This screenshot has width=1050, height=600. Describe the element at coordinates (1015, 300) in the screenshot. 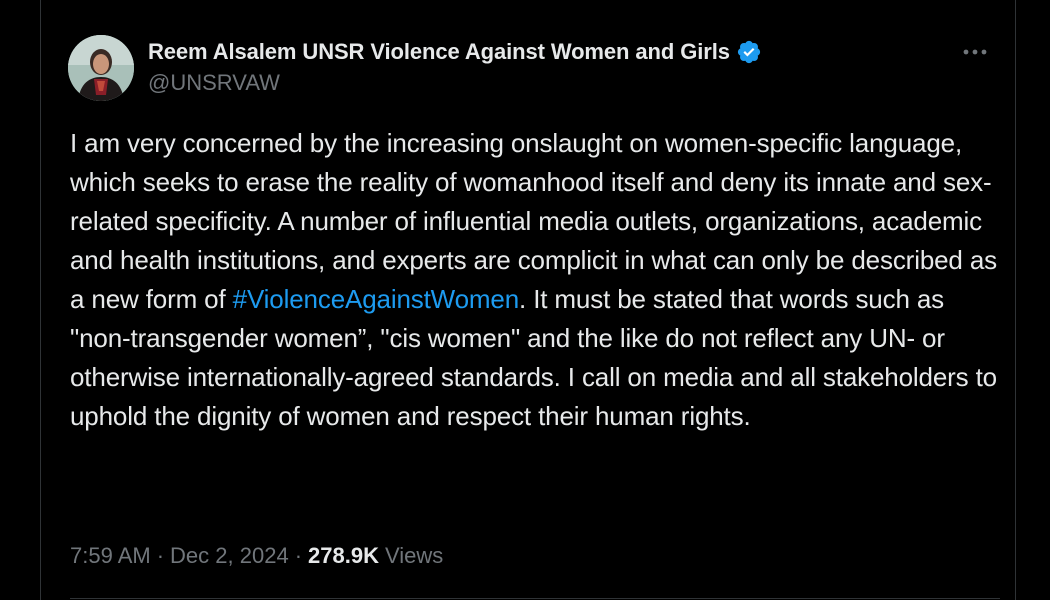

I see `column-border-right` at that location.